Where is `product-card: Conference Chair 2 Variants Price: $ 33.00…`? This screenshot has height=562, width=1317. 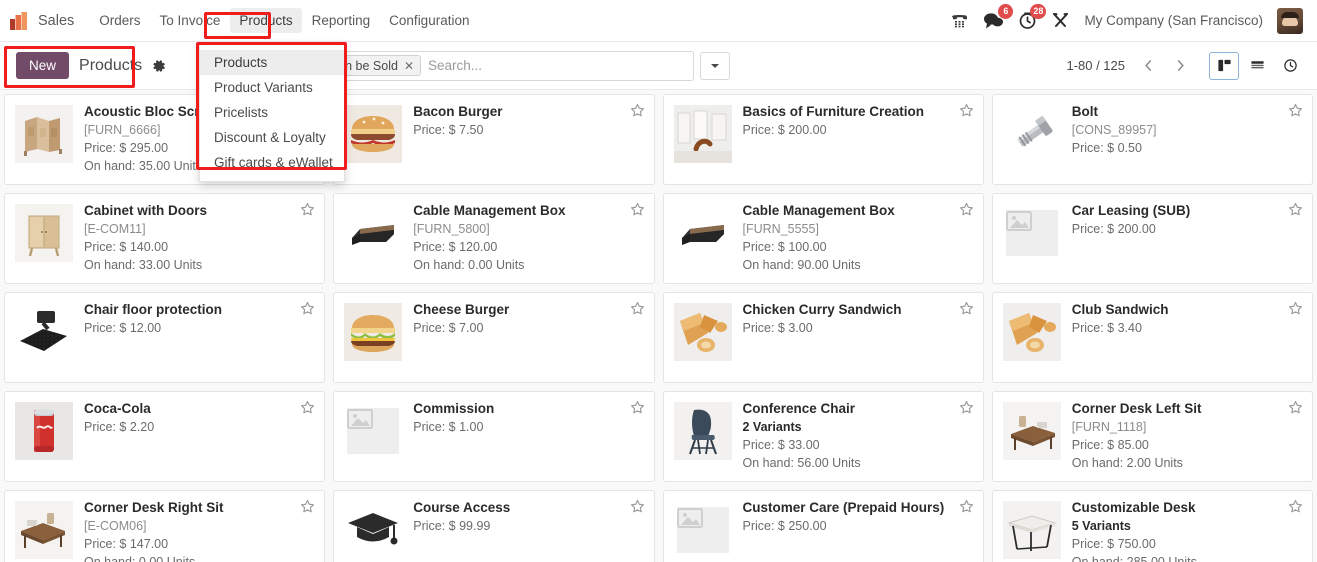 product-card: Conference Chair 2 Variants Price: $ 33.00… is located at coordinates (823, 436).